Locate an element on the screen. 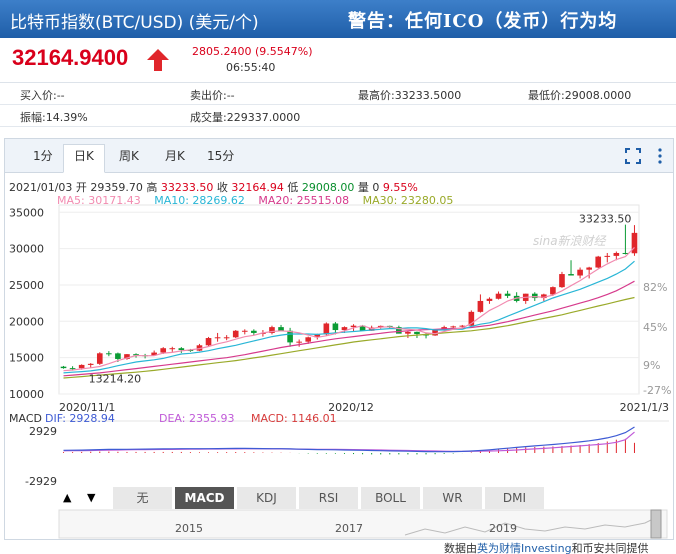  price-change: 2805.2400 (9.5547%) is located at coordinates (252, 51).